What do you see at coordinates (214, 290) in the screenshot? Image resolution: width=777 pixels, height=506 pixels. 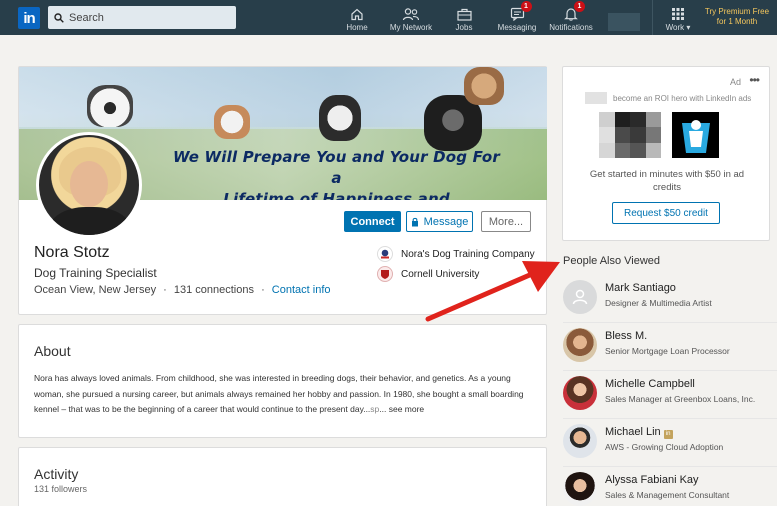 I see `profile-connections: 131 connections` at bounding box center [214, 290].